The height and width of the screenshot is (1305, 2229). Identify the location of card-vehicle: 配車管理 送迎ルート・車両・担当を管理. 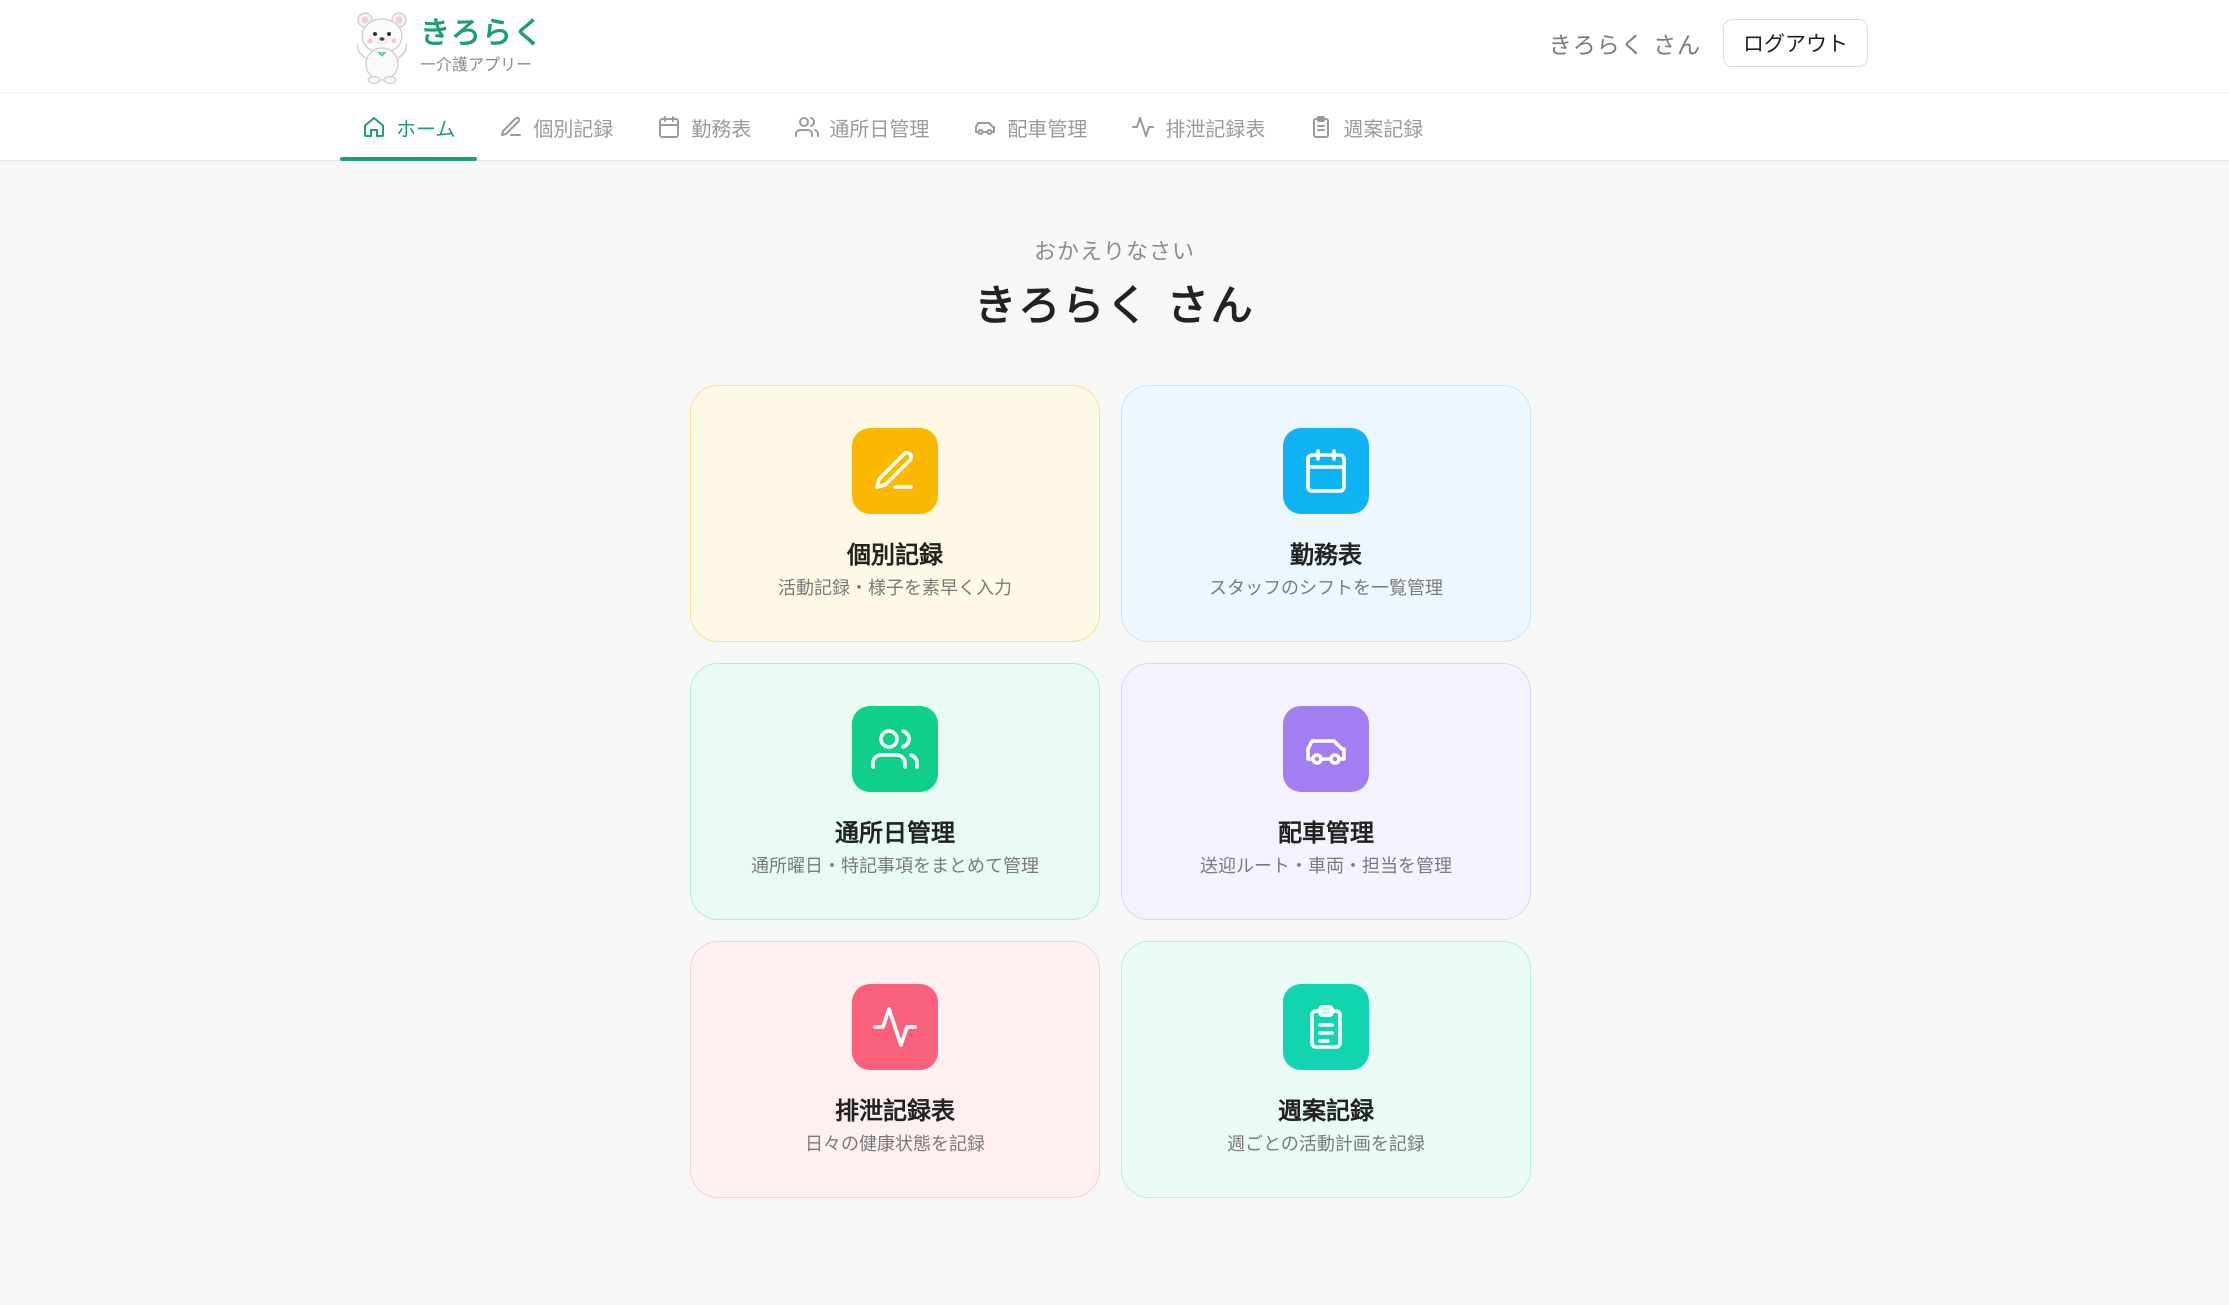
(1326, 791).